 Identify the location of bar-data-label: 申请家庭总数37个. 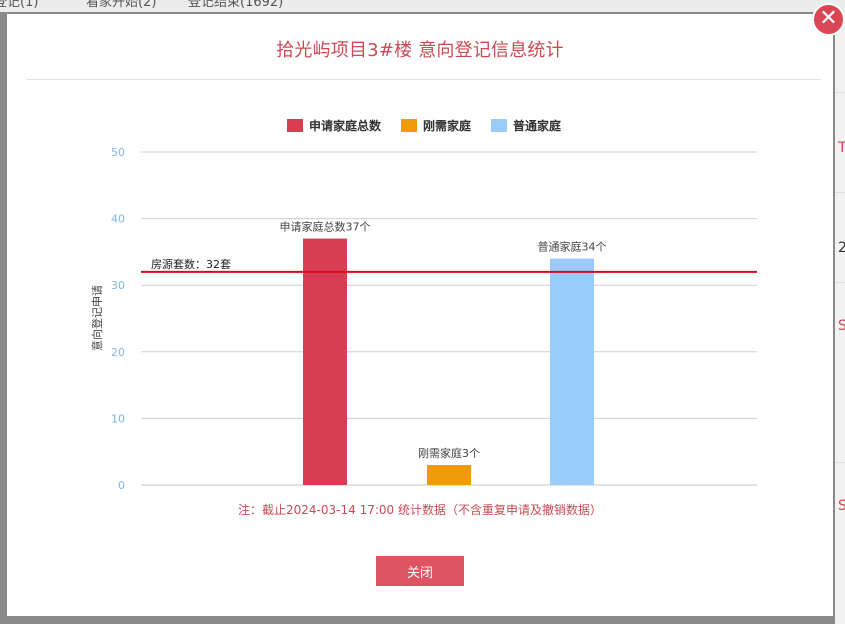
(325, 227).